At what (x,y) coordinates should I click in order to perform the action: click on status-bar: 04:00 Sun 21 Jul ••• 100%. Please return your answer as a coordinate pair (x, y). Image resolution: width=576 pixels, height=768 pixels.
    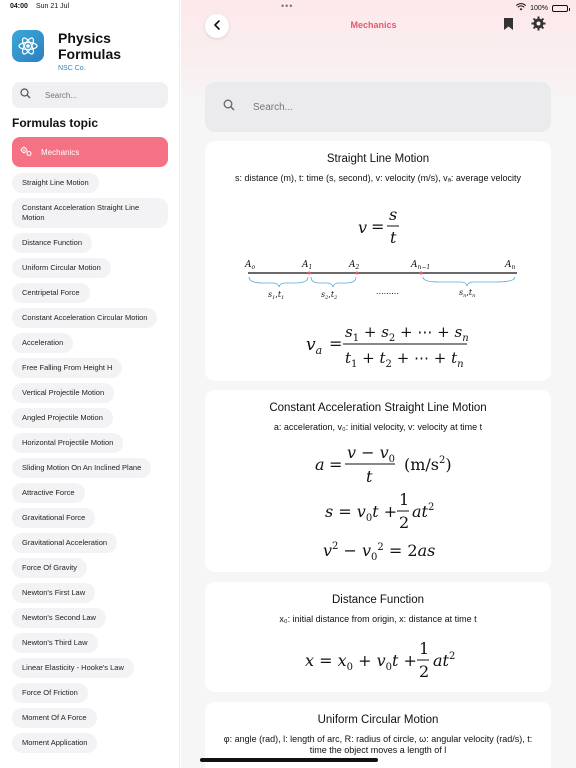
    Looking at the image, I should click on (288, 7).